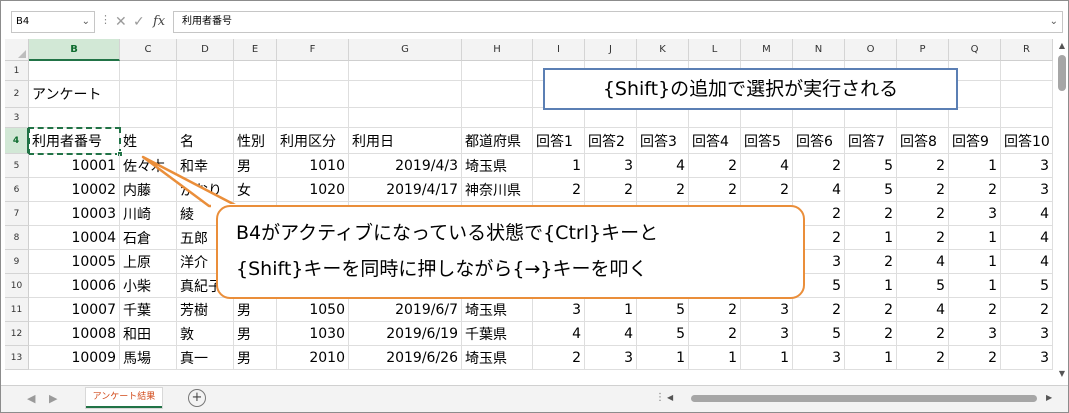  I want to click on cell-j3, so click(611, 118).